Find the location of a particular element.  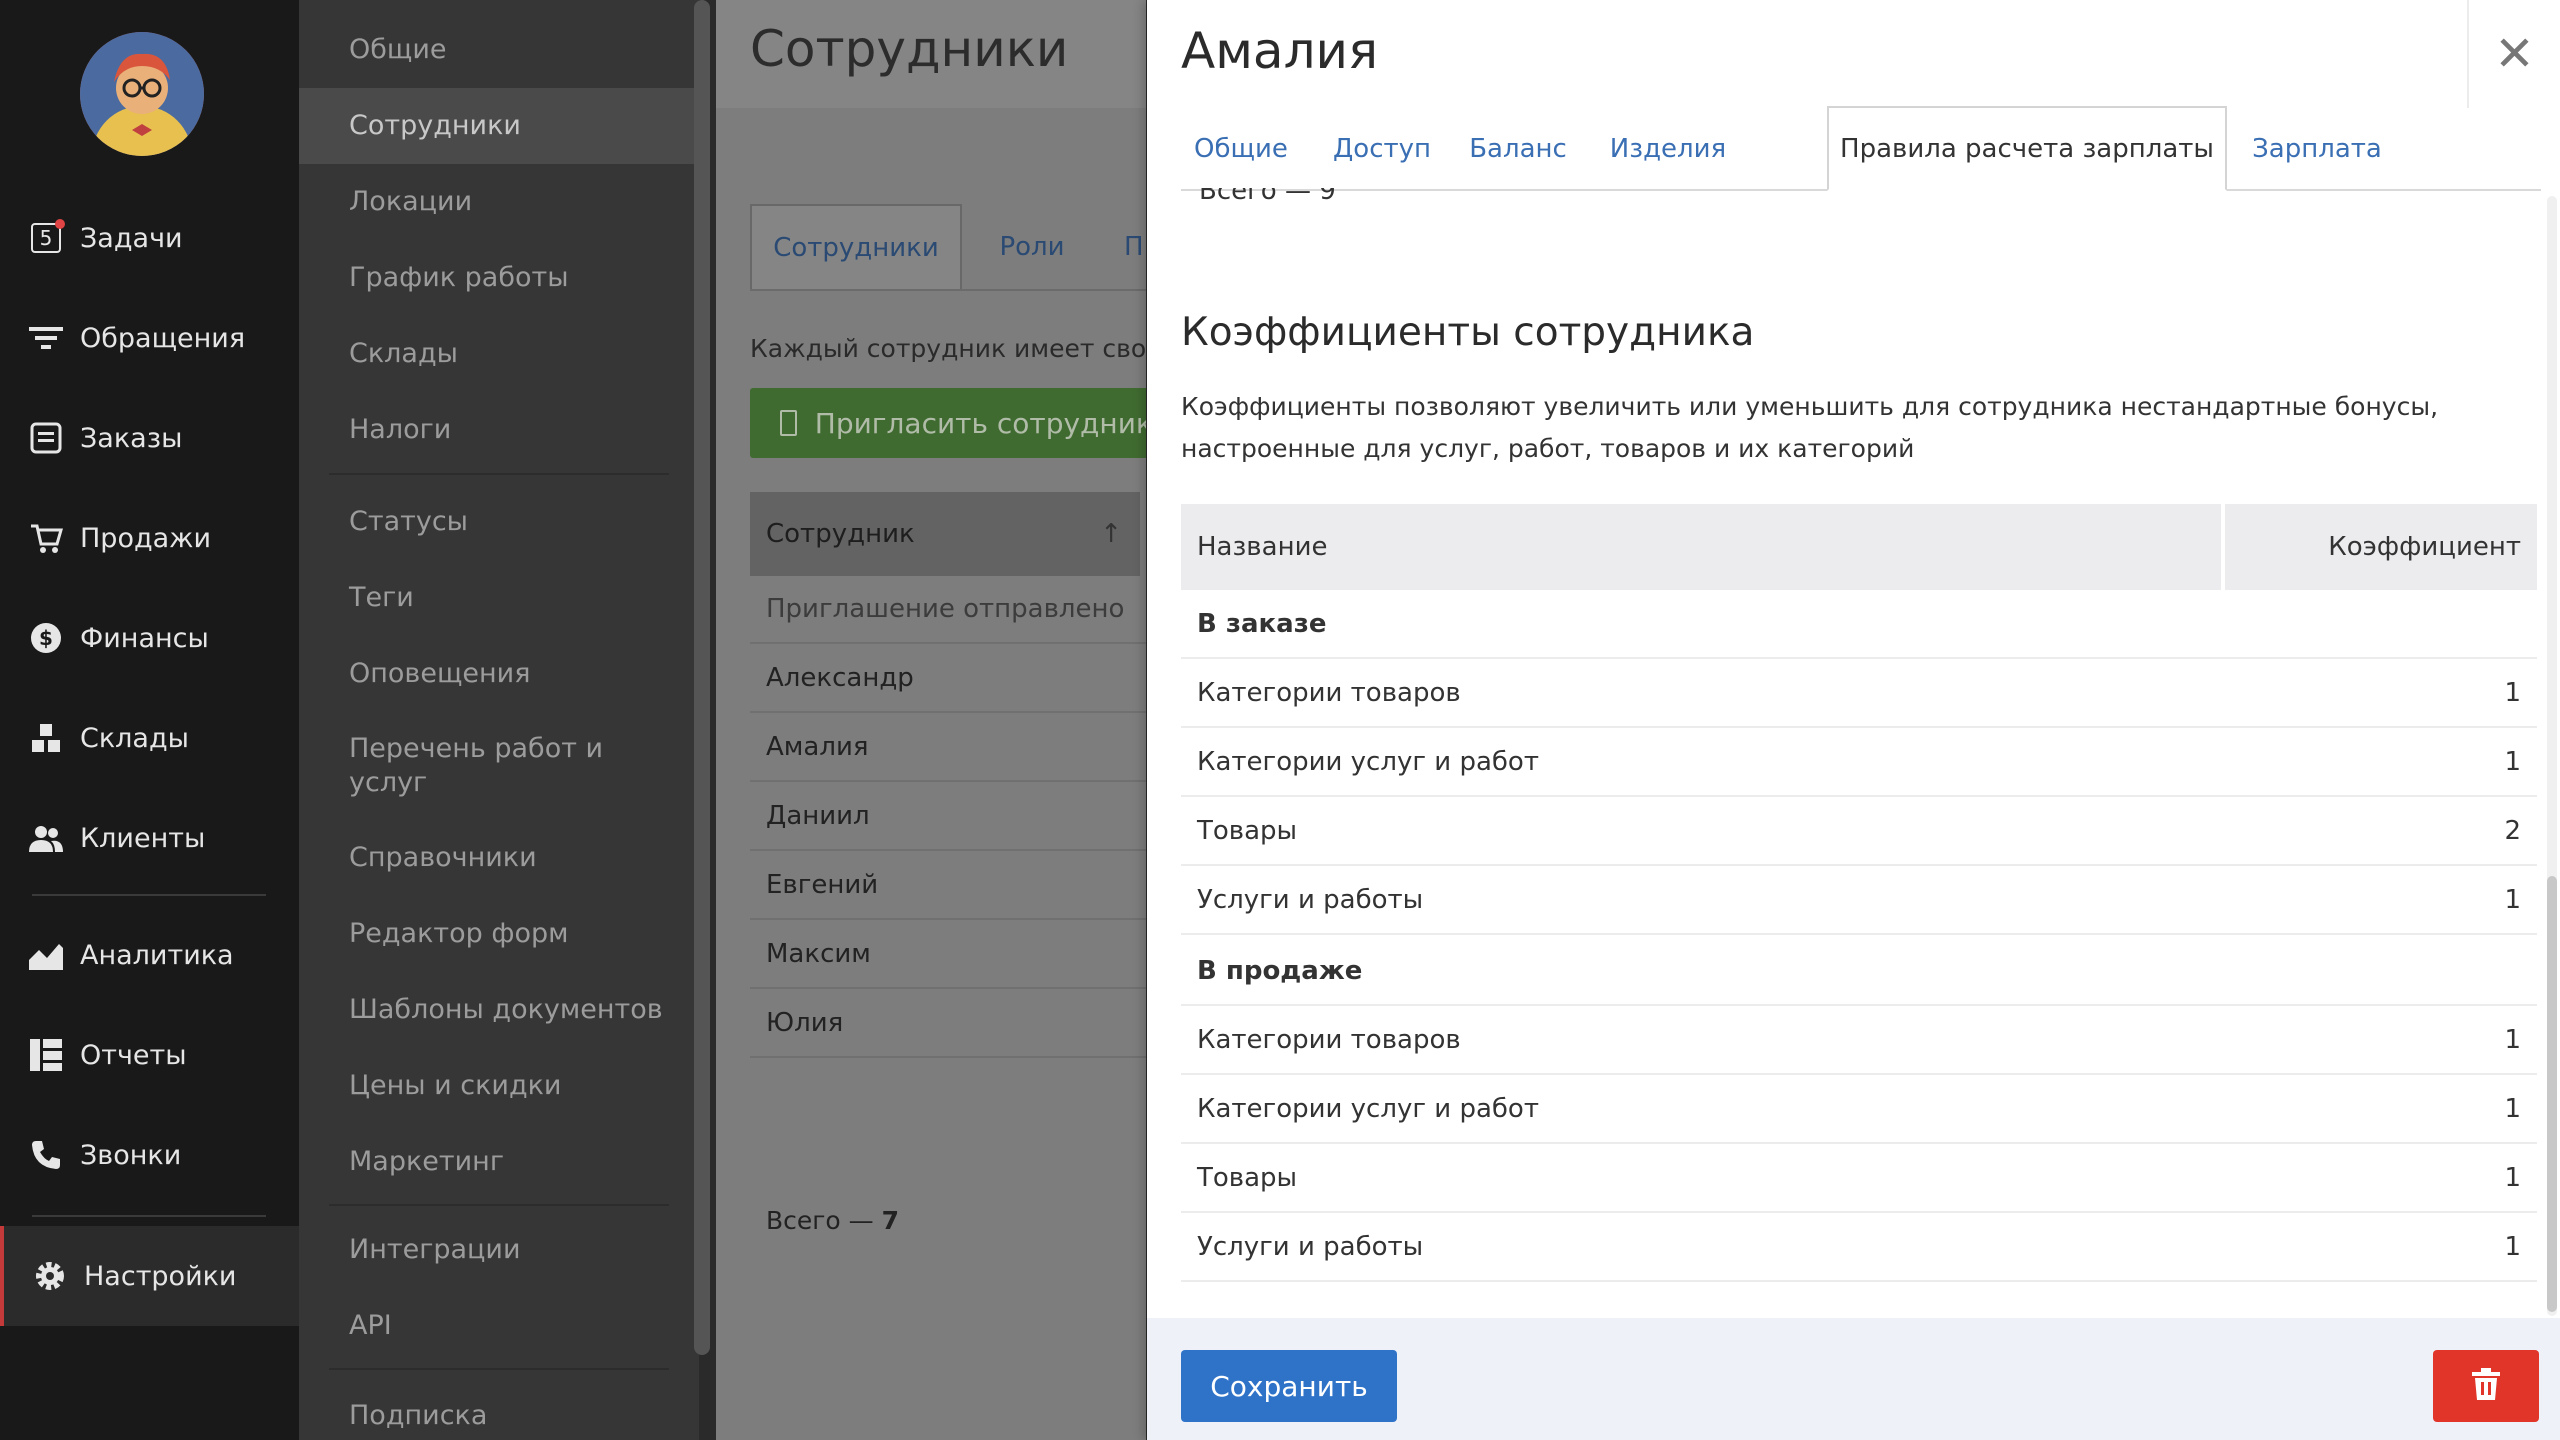

submenu-item-api: API is located at coordinates (499, 1326).